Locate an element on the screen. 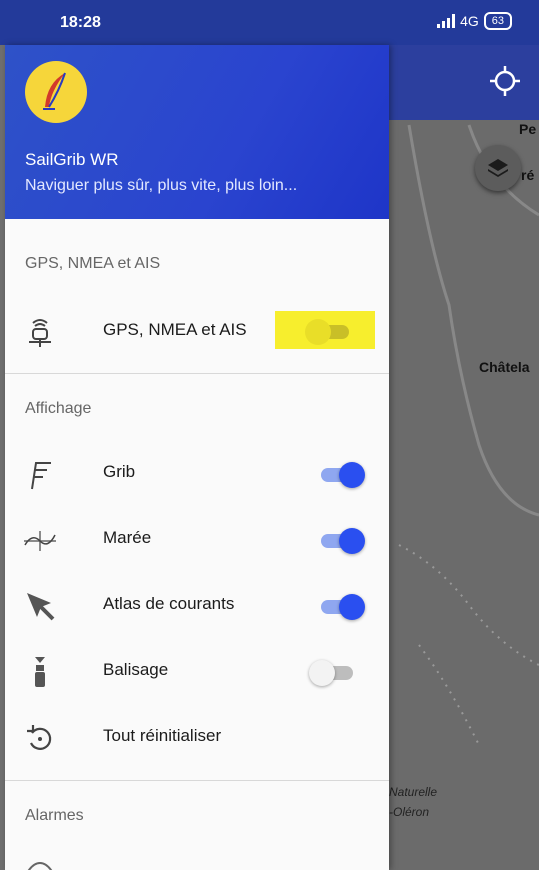  grib-toggle is located at coordinates (342, 474).